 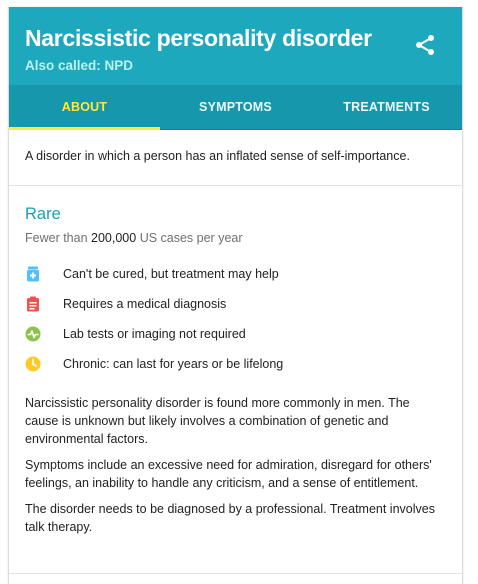 I want to click on tab-symptoms: SYMPTOMS, so click(x=235, y=107).